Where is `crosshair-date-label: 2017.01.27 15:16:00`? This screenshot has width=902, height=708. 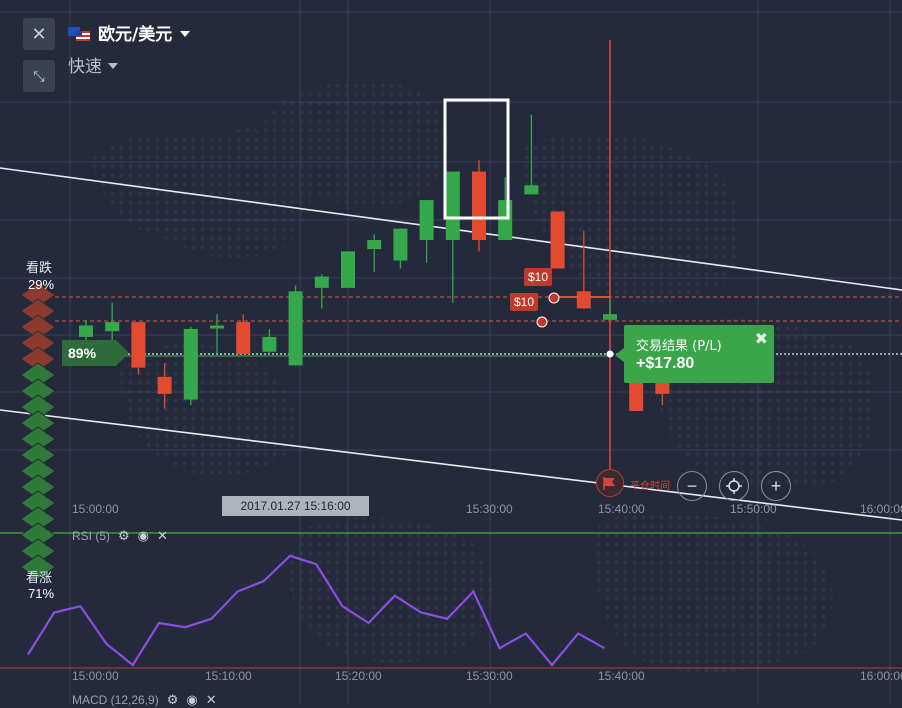 crosshair-date-label: 2017.01.27 15:16:00 is located at coordinates (295, 506).